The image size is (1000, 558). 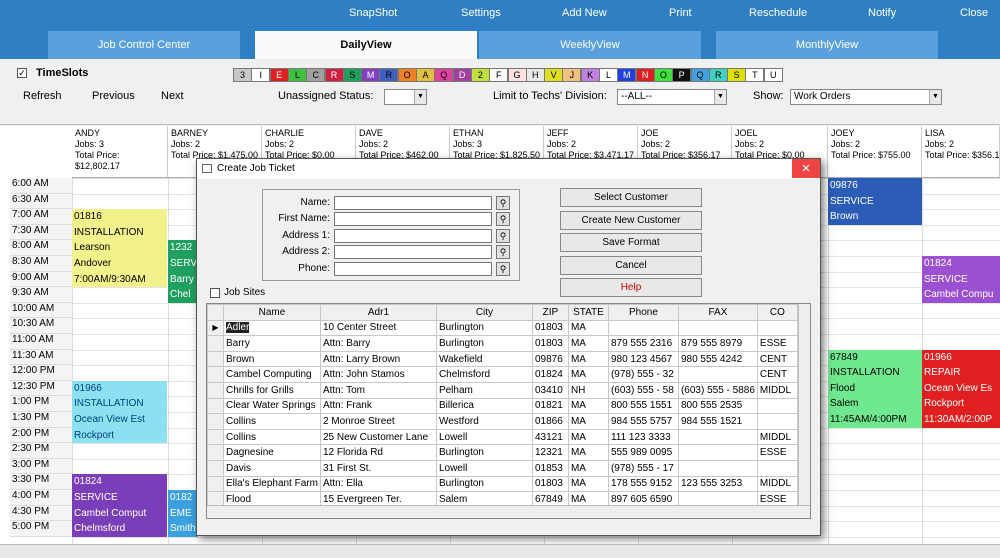 I want to click on schedule-event: Cambel Comput, so click(x=119, y=513).